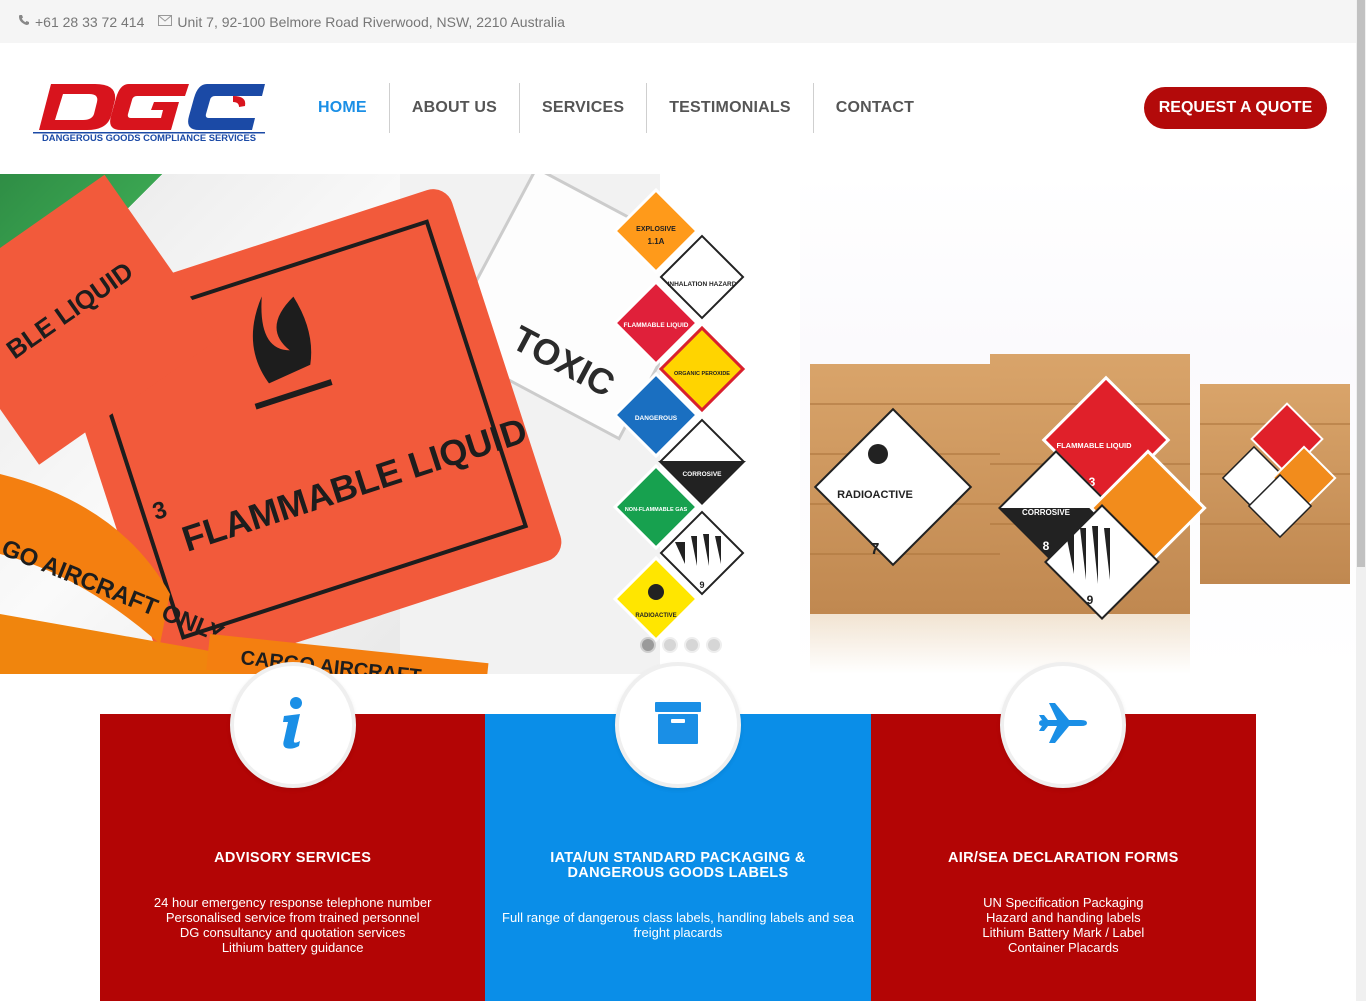 The width and height of the screenshot is (1366, 1001). What do you see at coordinates (343, 108) in the screenshot?
I see `nav-home: HOME` at bounding box center [343, 108].